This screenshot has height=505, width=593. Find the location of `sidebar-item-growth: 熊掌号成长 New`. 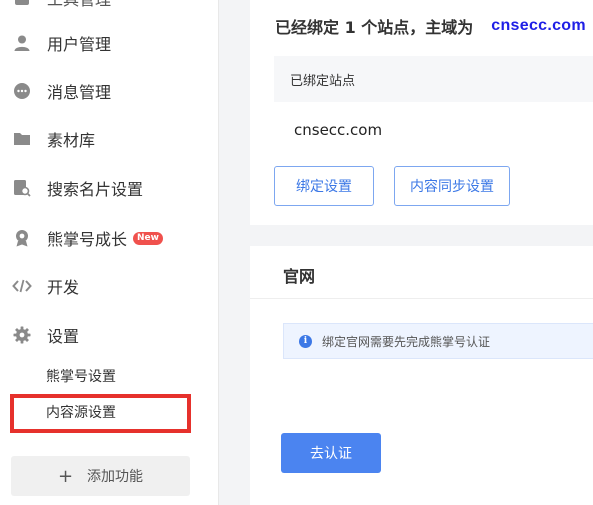

sidebar-item-growth: 熊掌号成长 New is located at coordinates (109, 238).